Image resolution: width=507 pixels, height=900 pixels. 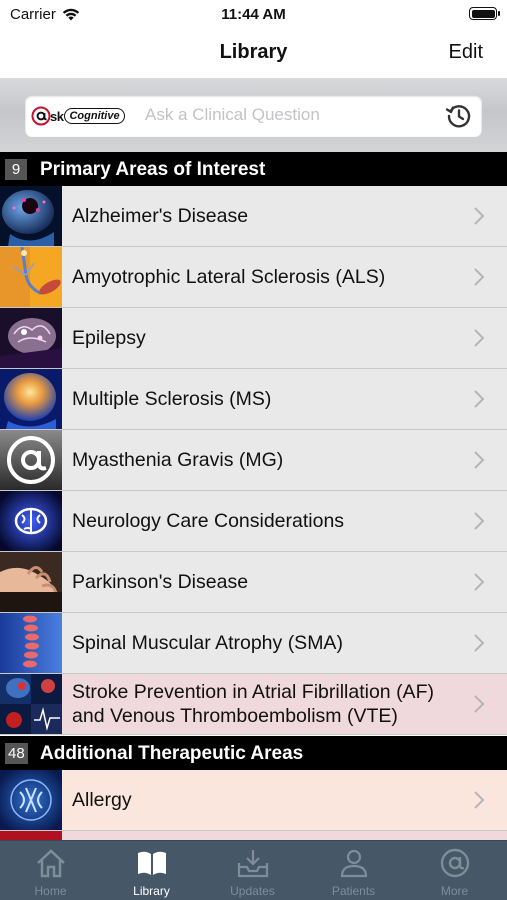 I want to click on library-row-allergy: Allergy, so click(x=253, y=800).